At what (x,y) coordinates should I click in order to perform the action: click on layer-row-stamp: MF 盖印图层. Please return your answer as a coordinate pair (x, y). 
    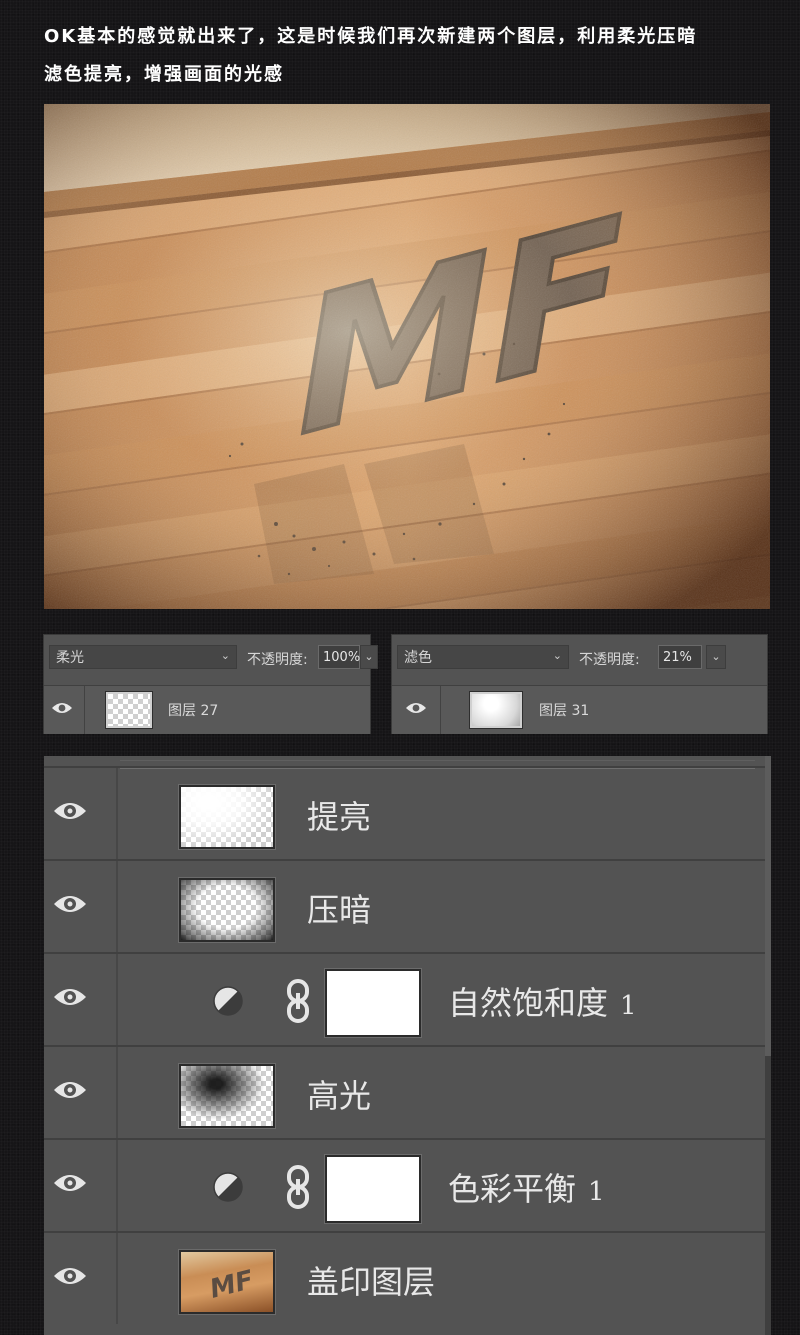
    Looking at the image, I should click on (404, 1277).